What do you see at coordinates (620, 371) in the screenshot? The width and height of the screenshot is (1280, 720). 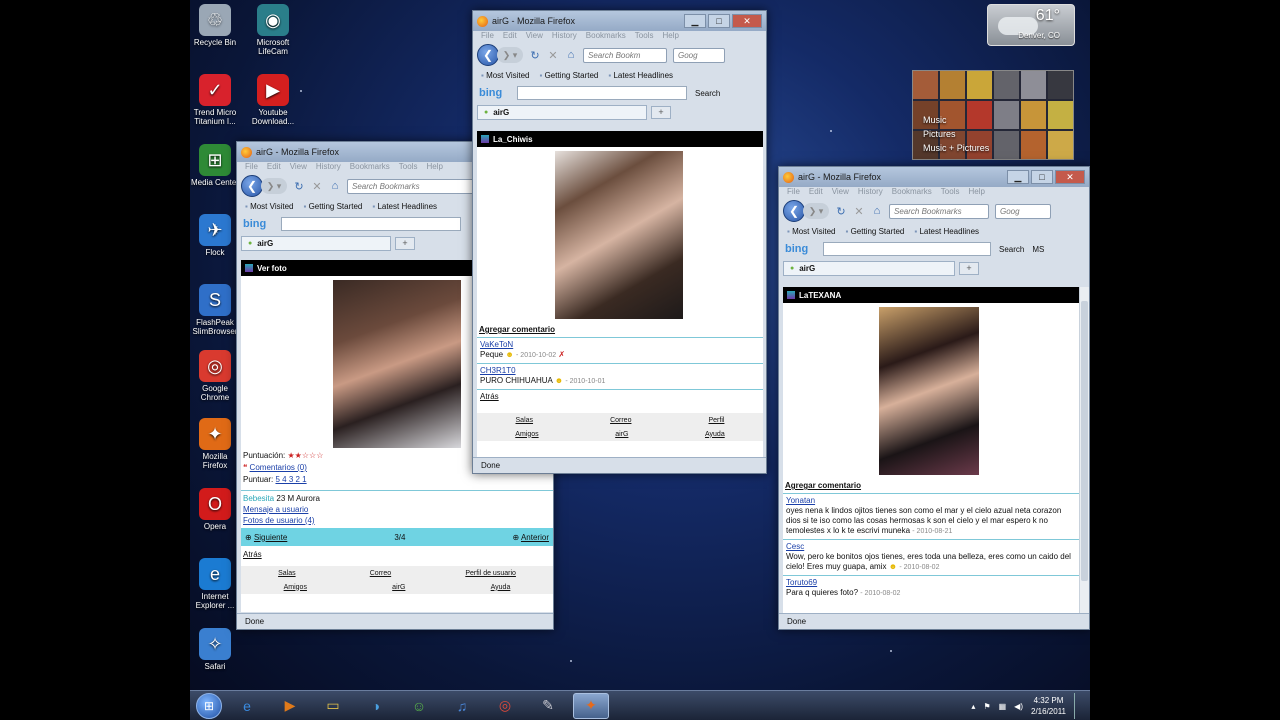 I see `comment-user: CH3R1T0` at bounding box center [620, 371].